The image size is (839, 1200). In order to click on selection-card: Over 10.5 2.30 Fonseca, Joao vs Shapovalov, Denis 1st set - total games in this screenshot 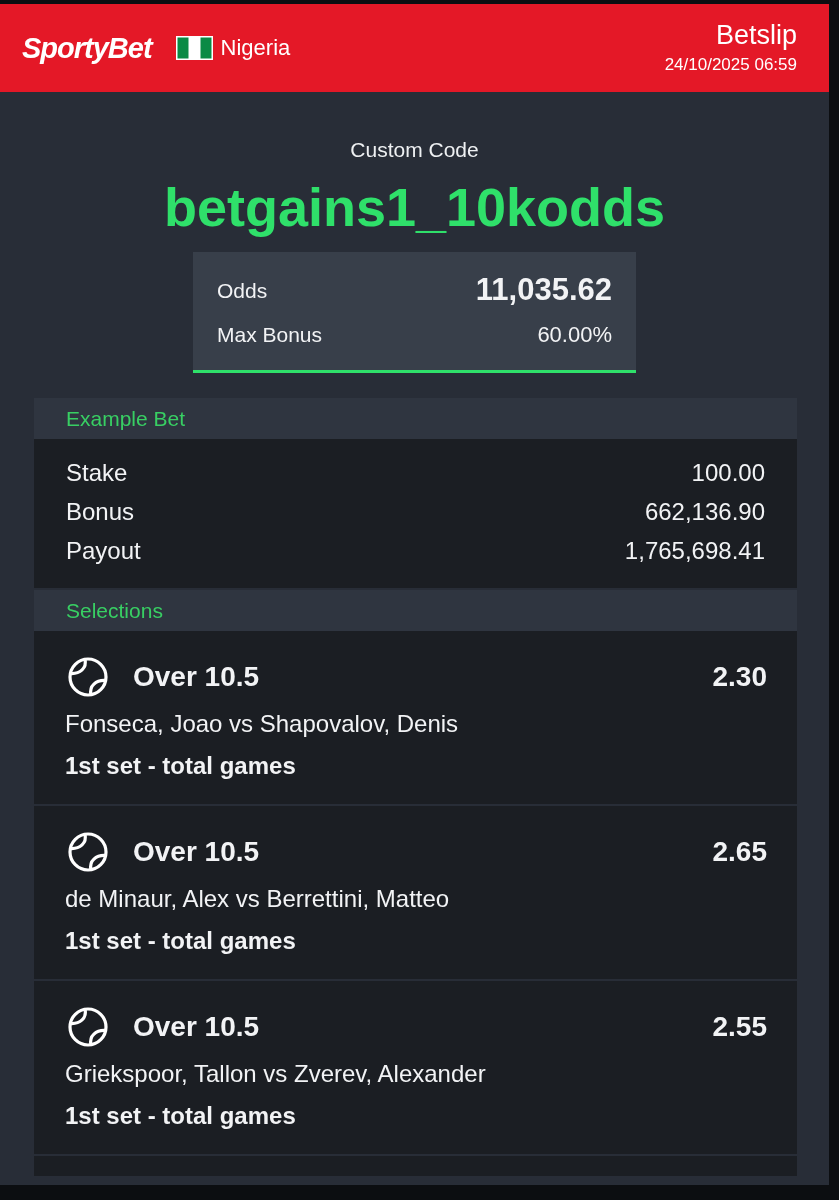, I will do `click(415, 718)`.